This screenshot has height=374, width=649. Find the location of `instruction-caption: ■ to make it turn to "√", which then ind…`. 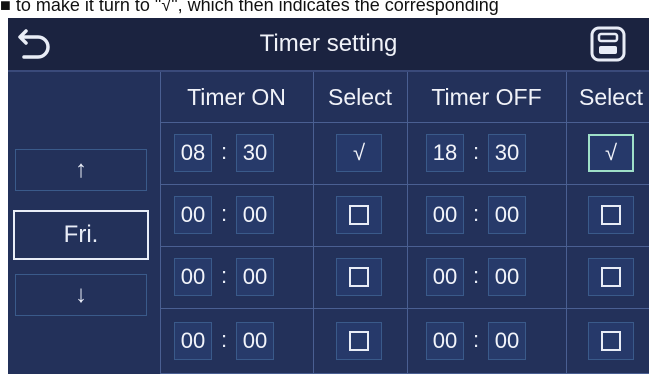

instruction-caption: ■ to make it turn to "√", which then ind… is located at coordinates (249, 7).